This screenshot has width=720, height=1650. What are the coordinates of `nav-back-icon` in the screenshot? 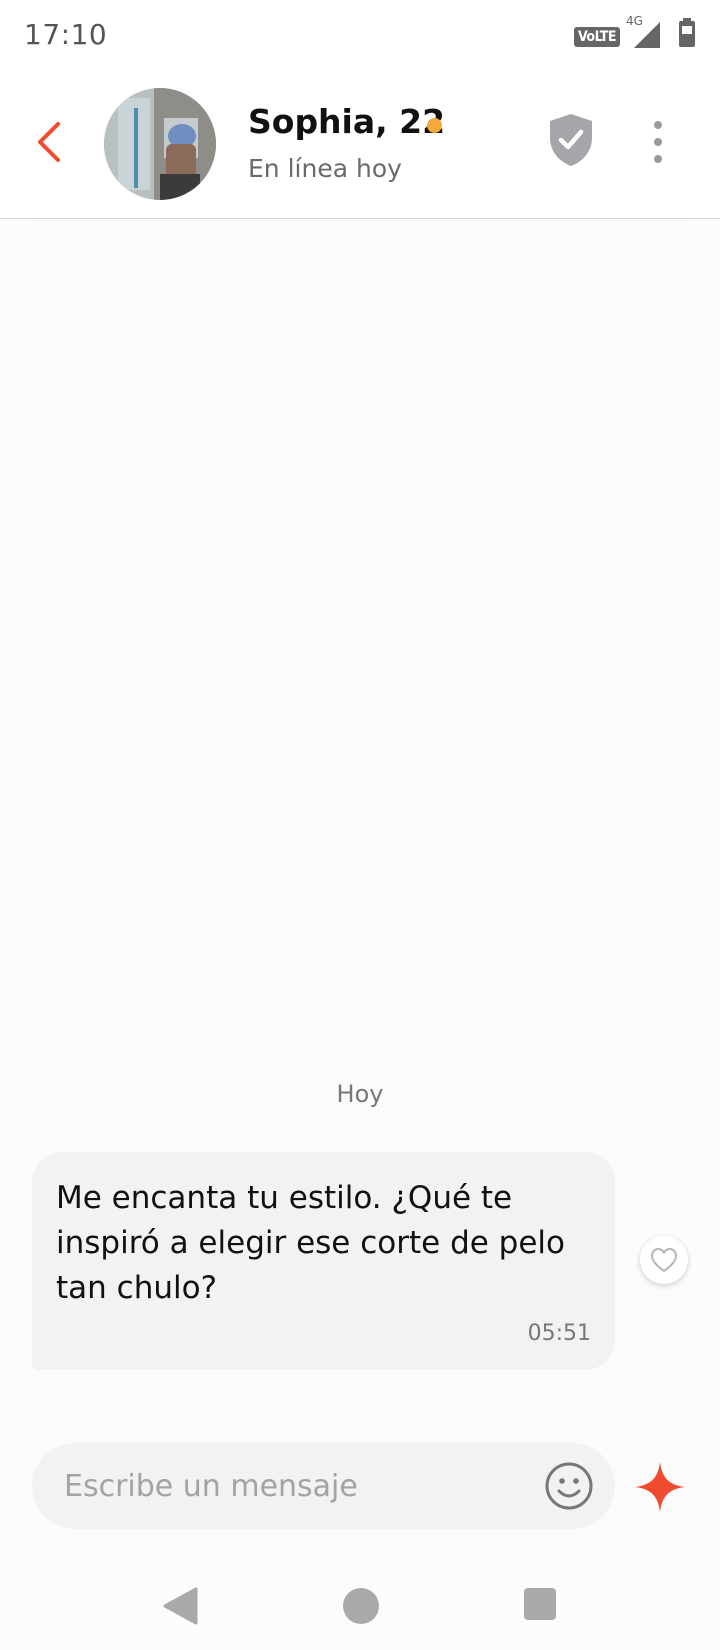 It's located at (180, 1606).